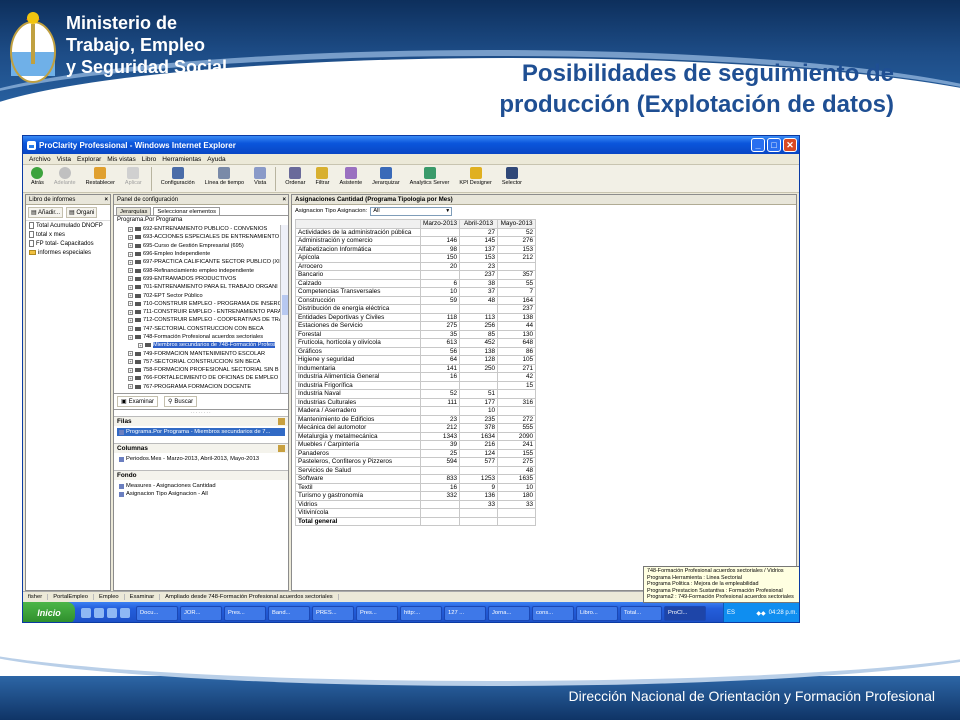 Image resolution: width=960 pixels, height=720 pixels. I want to click on data-cell: 146, so click(440, 241).